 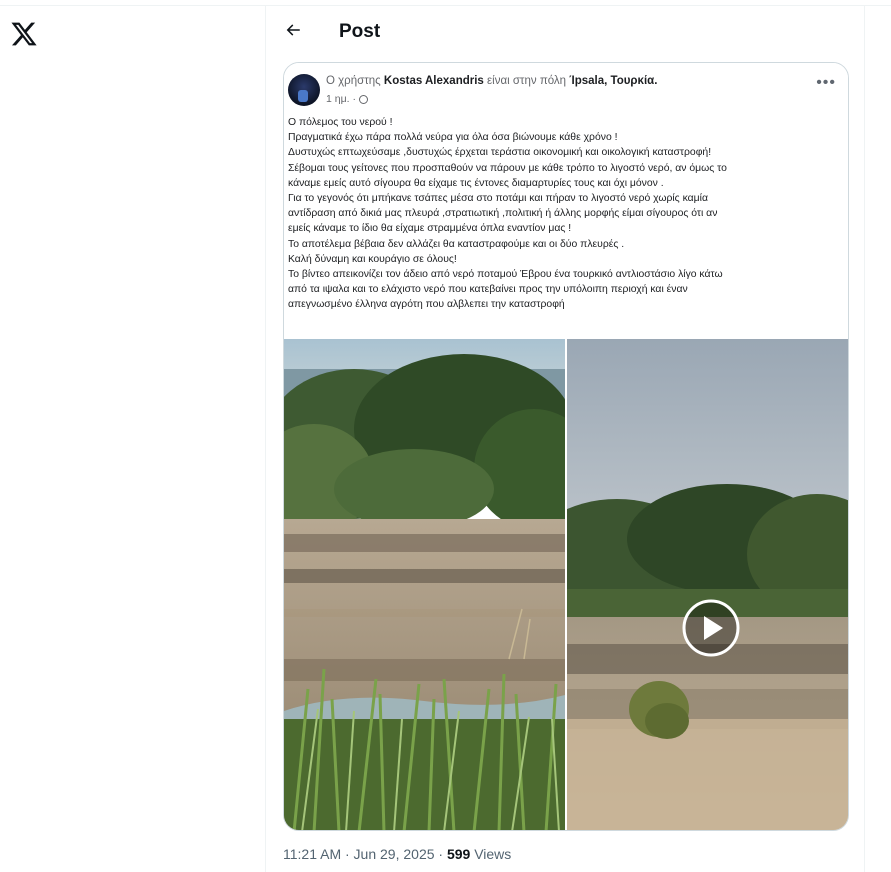 What do you see at coordinates (526, 81) in the screenshot?
I see `fb-middle: είναι στην πόλη` at bounding box center [526, 81].